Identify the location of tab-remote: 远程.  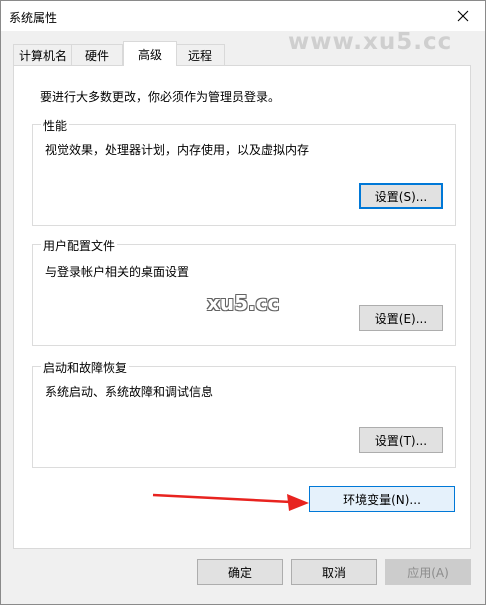
(200, 54).